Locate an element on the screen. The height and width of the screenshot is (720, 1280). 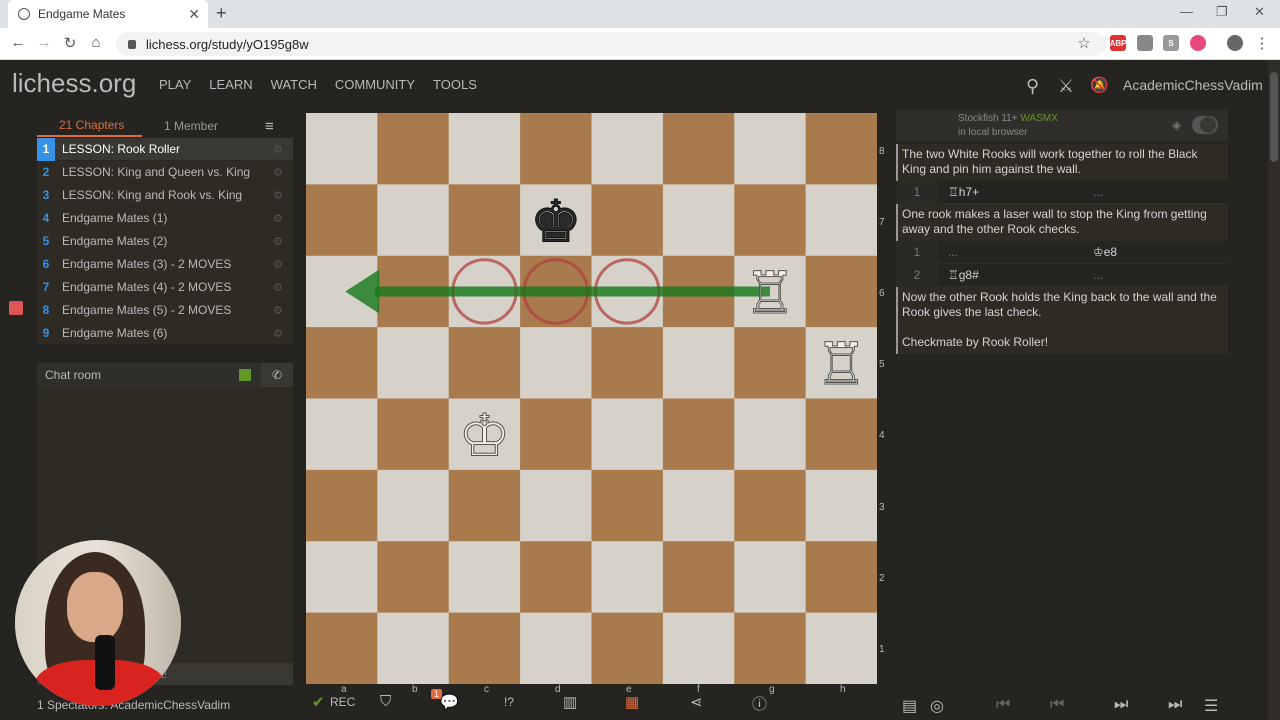
phone-icon: ✆ is located at coordinates (277, 375).